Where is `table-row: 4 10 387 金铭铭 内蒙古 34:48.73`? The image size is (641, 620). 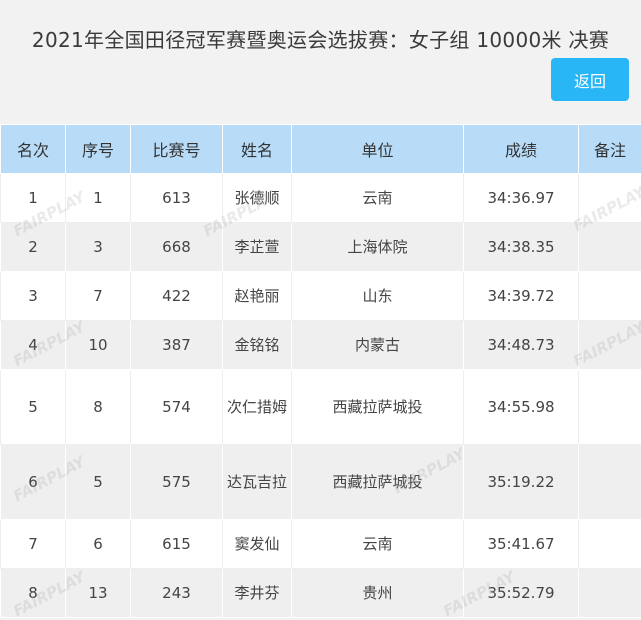 table-row: 4 10 387 金铭铭 内蒙古 34:48.73 is located at coordinates (321, 345).